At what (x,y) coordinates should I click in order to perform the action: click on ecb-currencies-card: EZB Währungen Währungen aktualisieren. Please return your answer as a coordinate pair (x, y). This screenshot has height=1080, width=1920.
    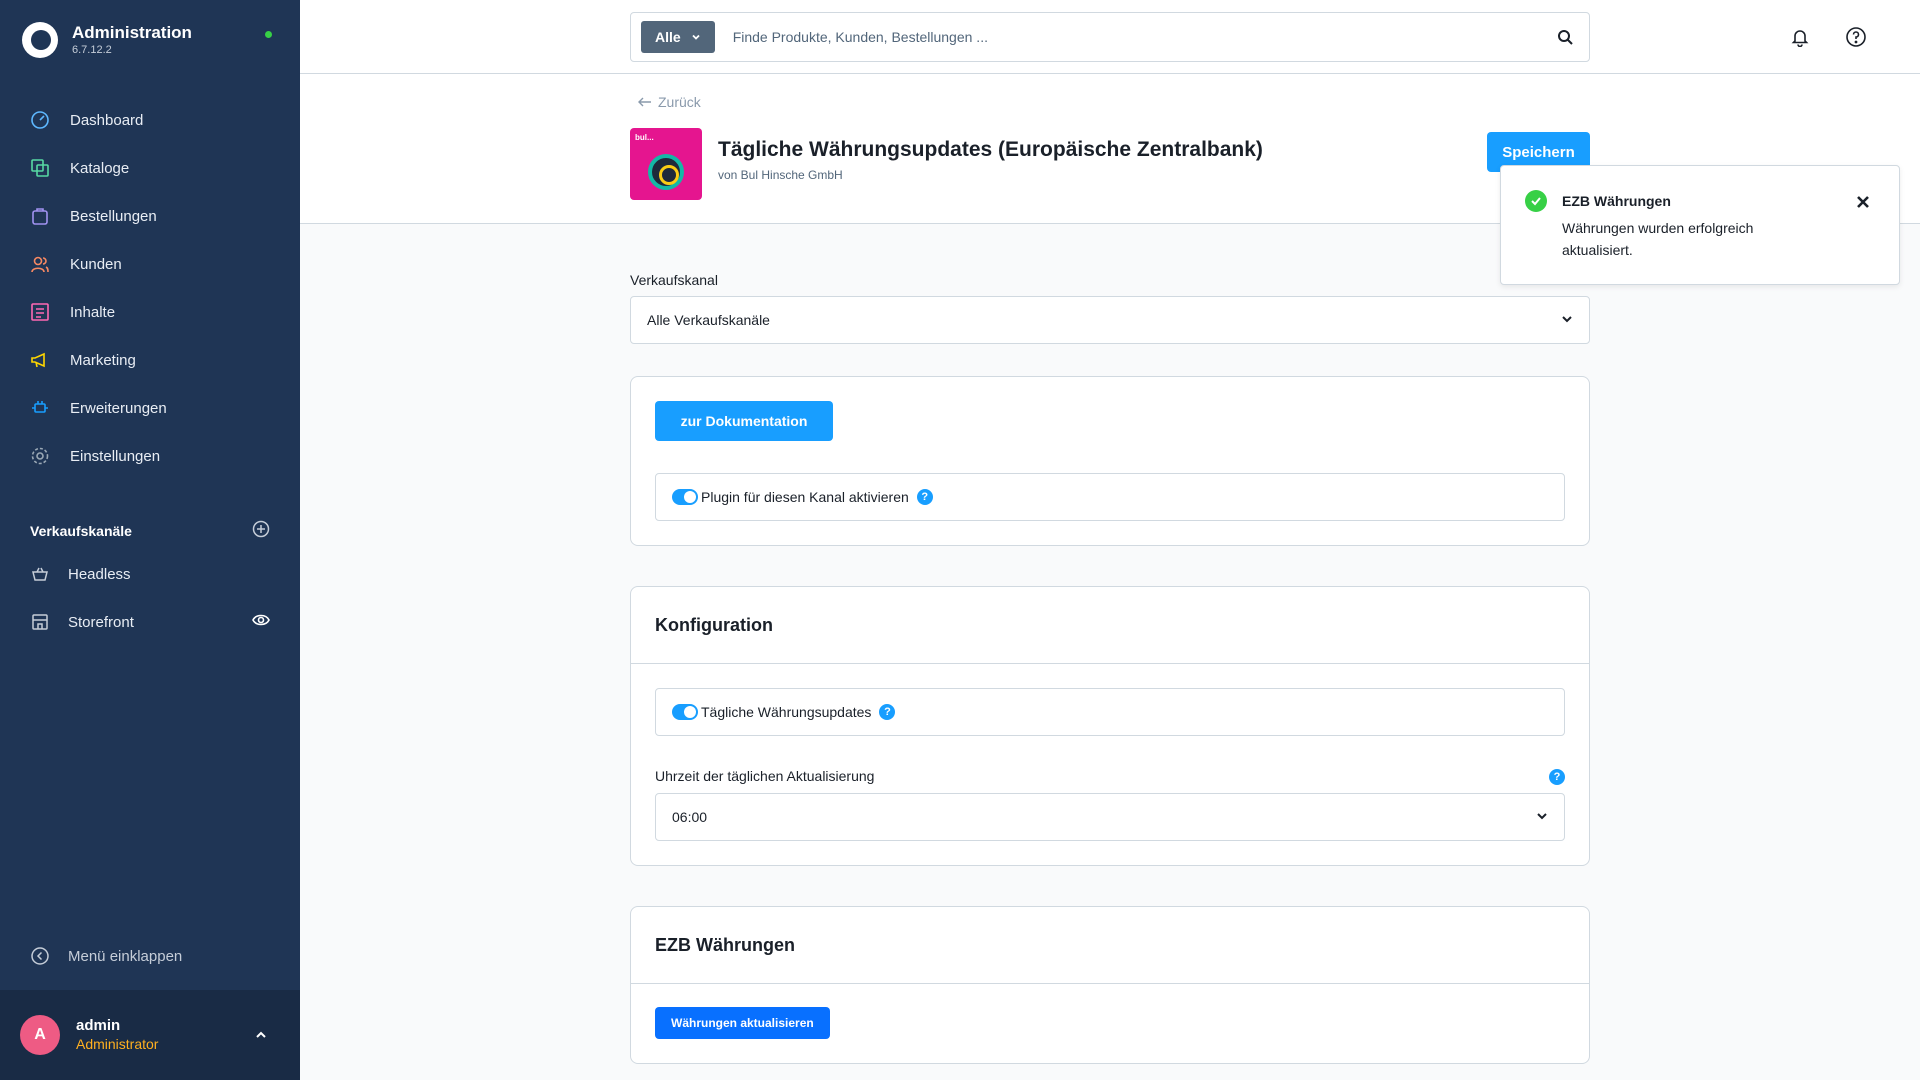
    Looking at the image, I should click on (1110, 985).